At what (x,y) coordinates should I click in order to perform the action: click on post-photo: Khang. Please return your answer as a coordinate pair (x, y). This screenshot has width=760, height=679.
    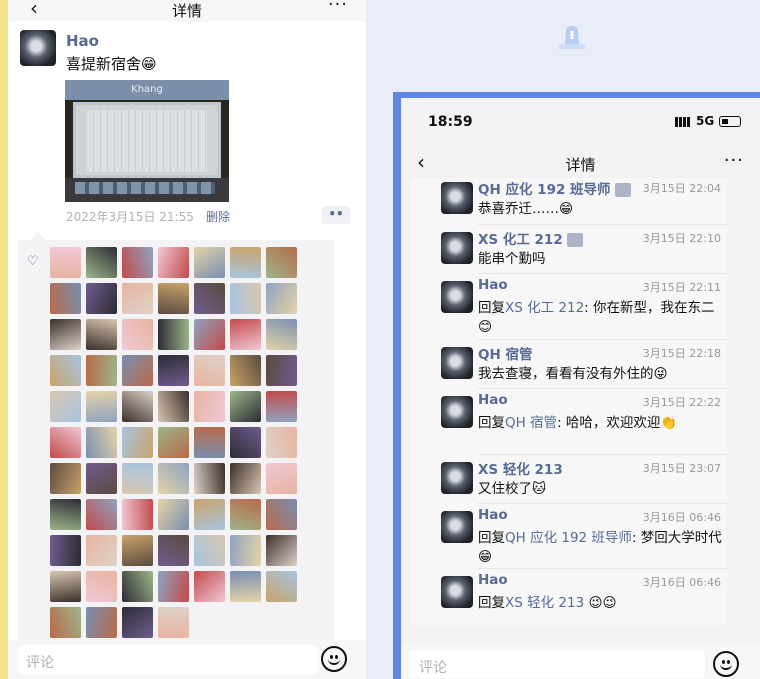
    Looking at the image, I should click on (147, 141).